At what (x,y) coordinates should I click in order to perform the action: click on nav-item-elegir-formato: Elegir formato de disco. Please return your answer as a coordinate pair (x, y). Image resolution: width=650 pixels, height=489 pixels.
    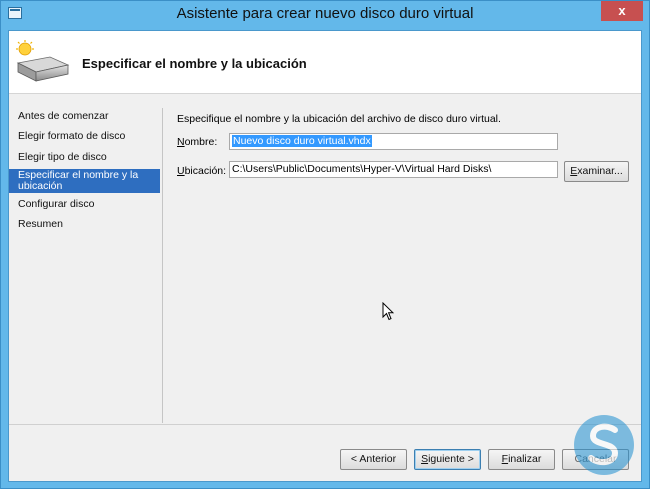
    Looking at the image, I should click on (84, 138).